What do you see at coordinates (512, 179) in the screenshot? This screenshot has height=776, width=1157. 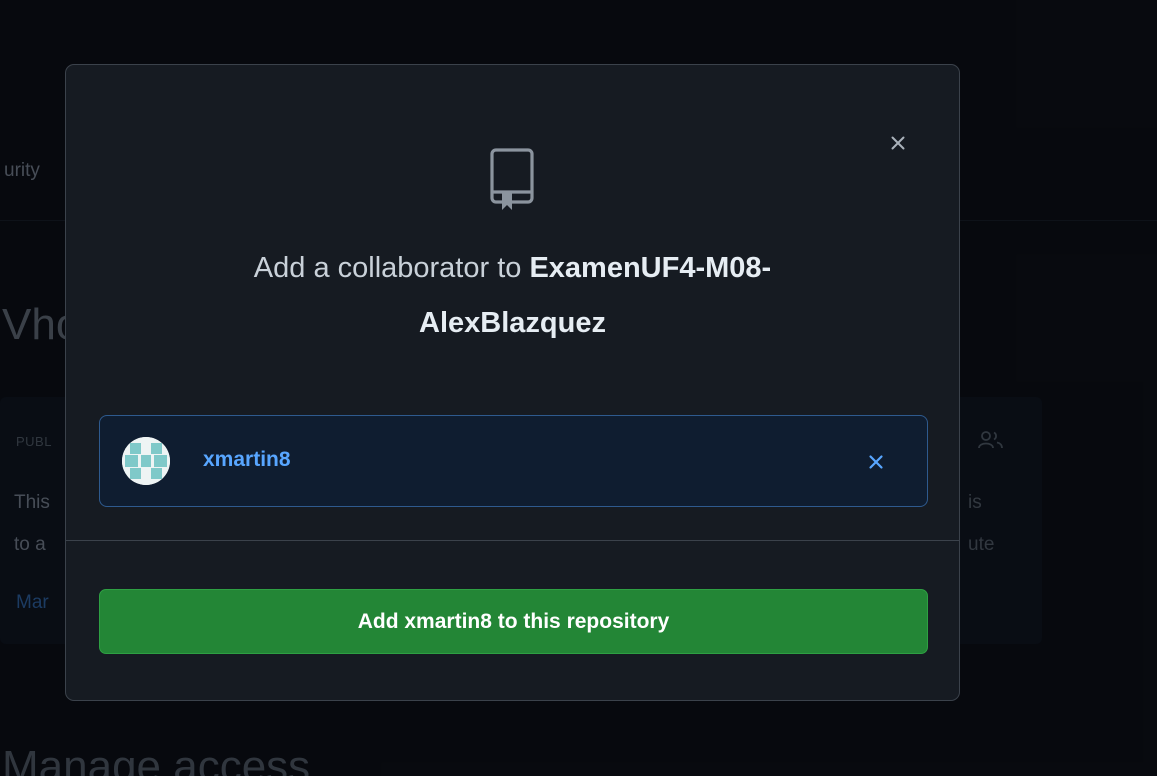 I see `repo-icon` at bounding box center [512, 179].